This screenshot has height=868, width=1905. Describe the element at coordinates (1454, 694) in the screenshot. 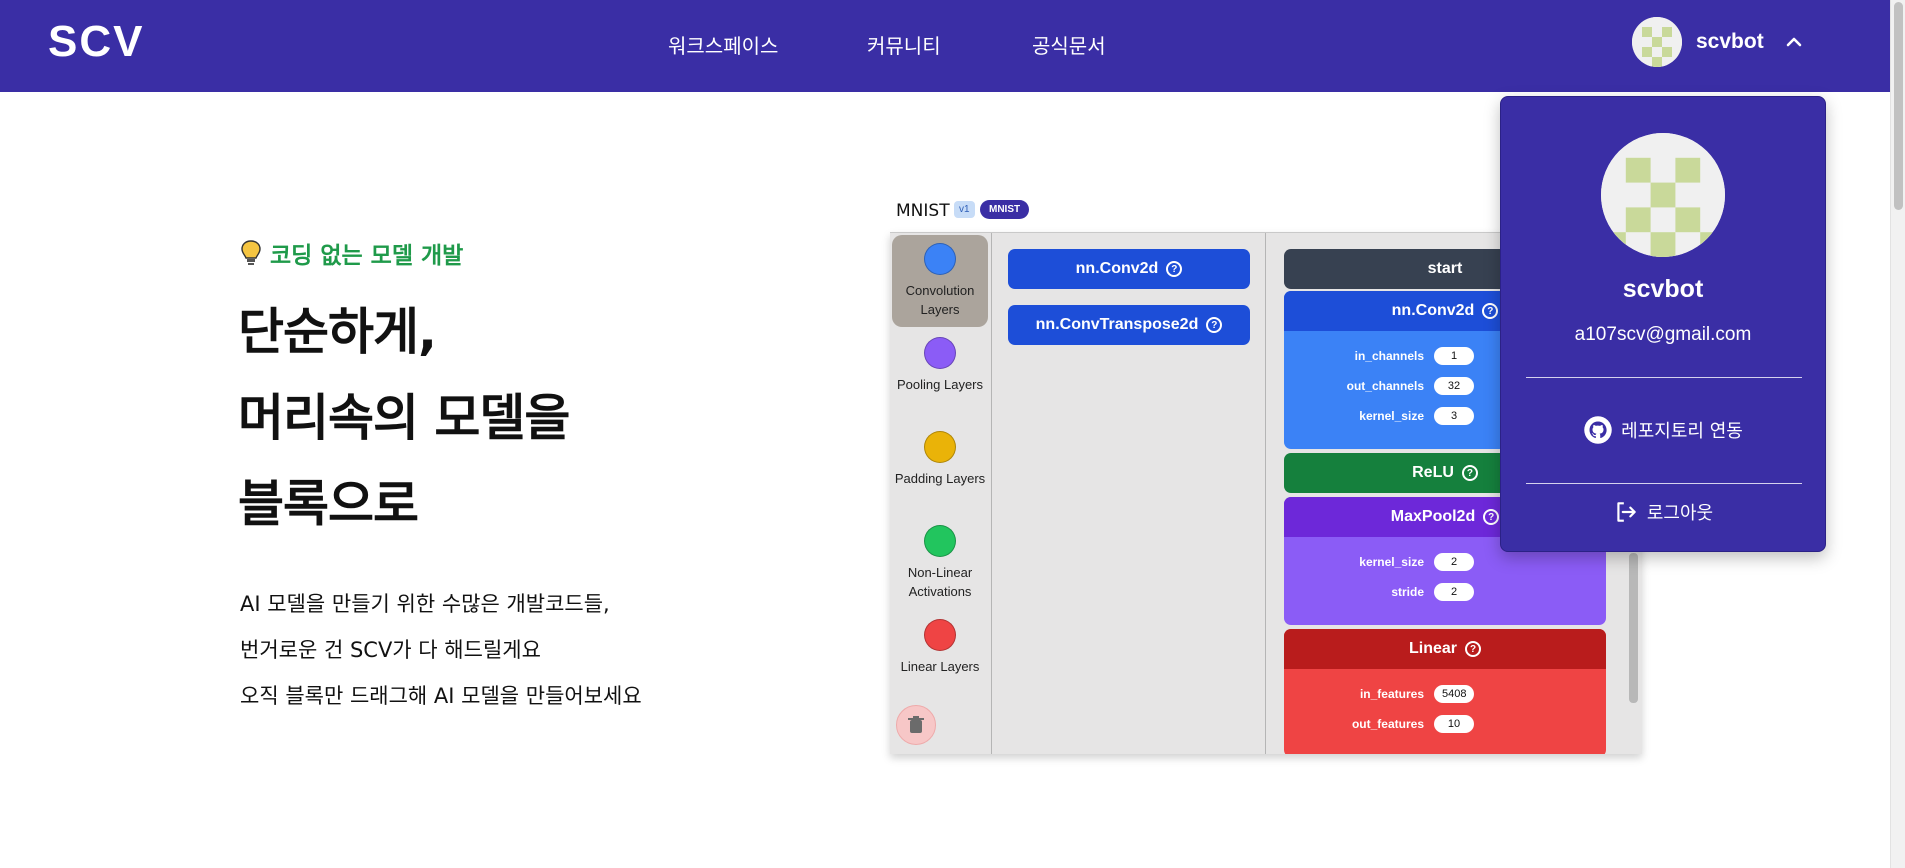

I see `param-value-input: 5408` at that location.